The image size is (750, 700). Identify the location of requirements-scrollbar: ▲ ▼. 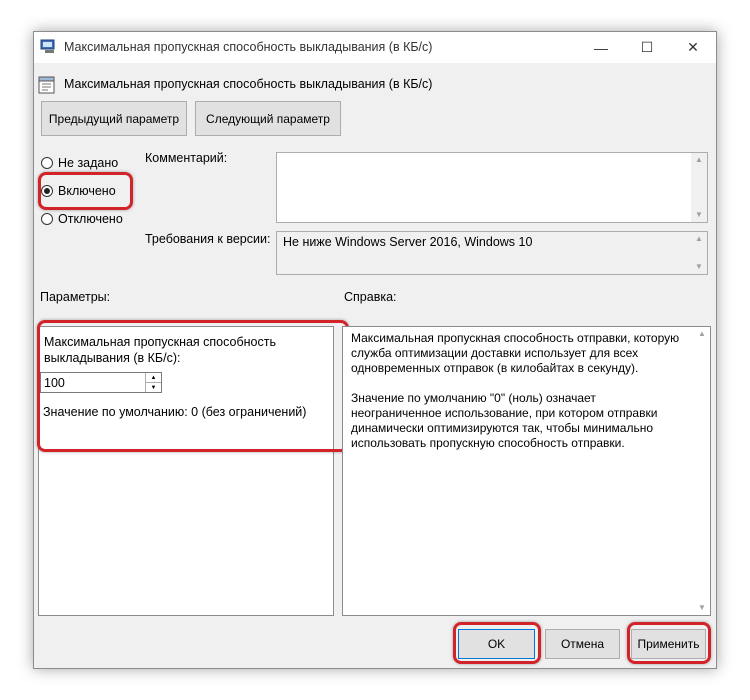
(699, 253).